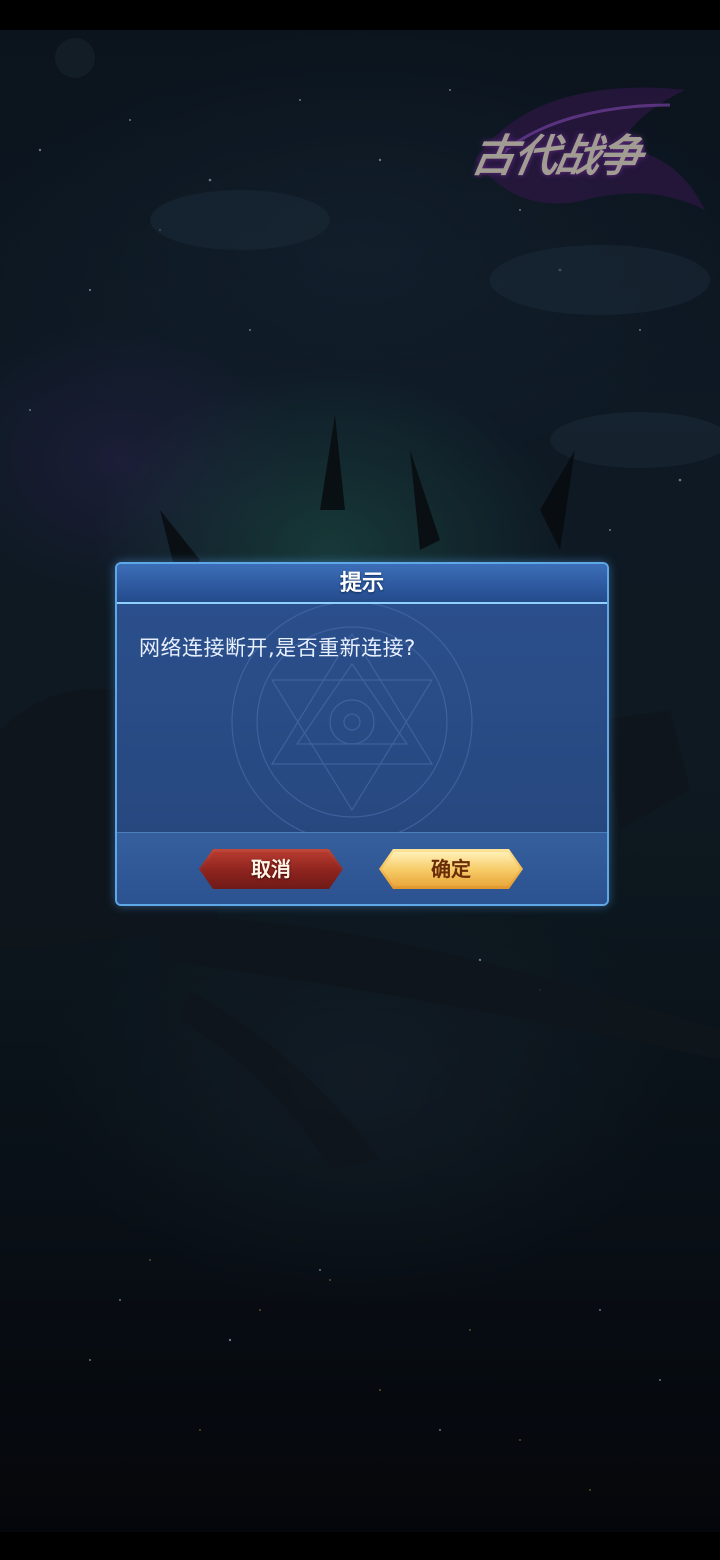  I want to click on confirm-button-label: 确定, so click(451, 869).